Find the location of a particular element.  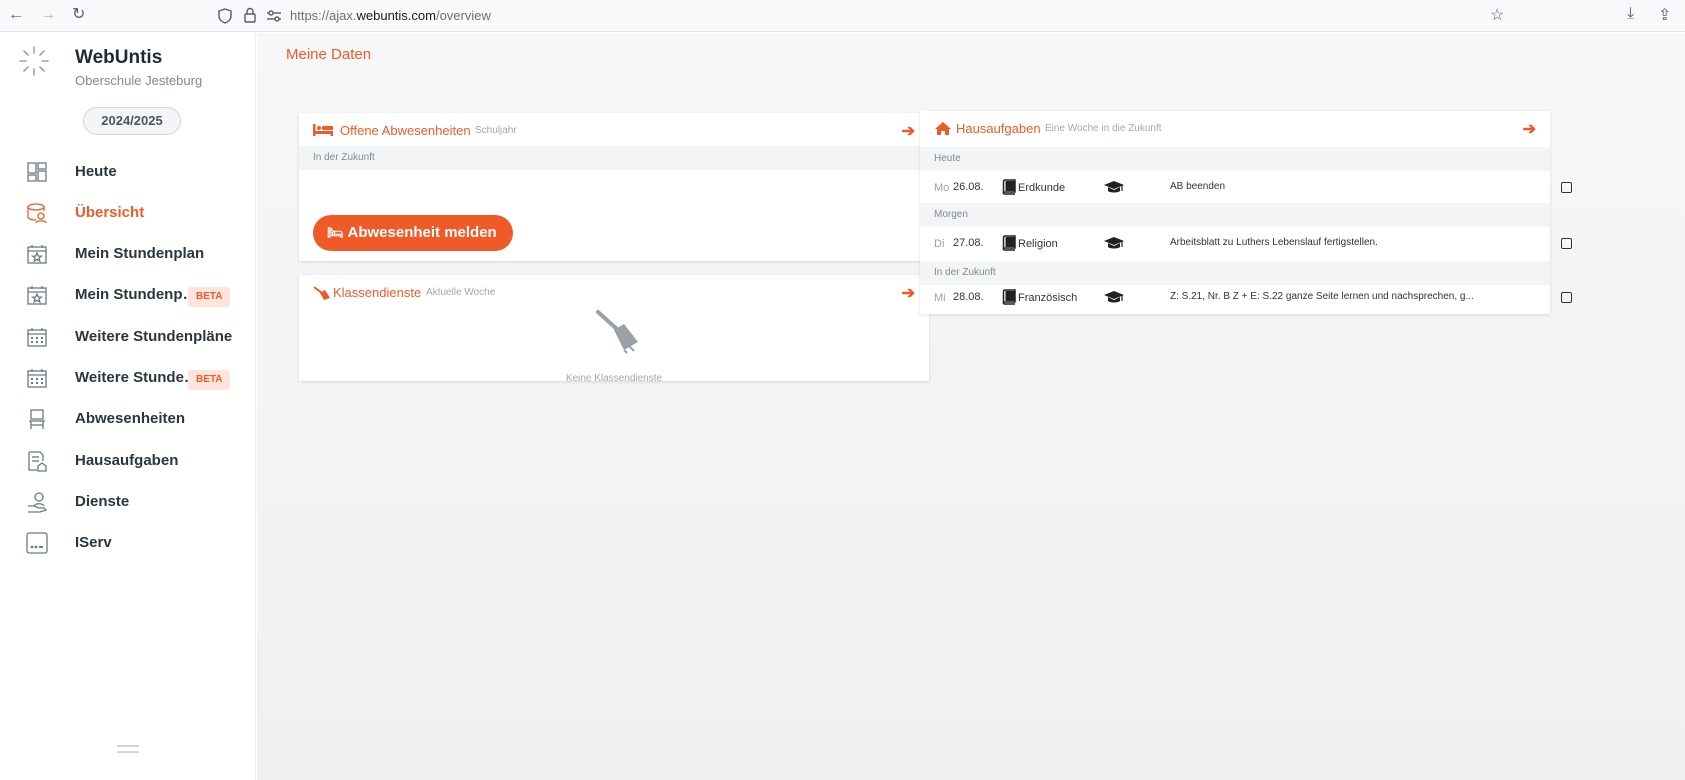

dashboard-icon is located at coordinates (37, 172).